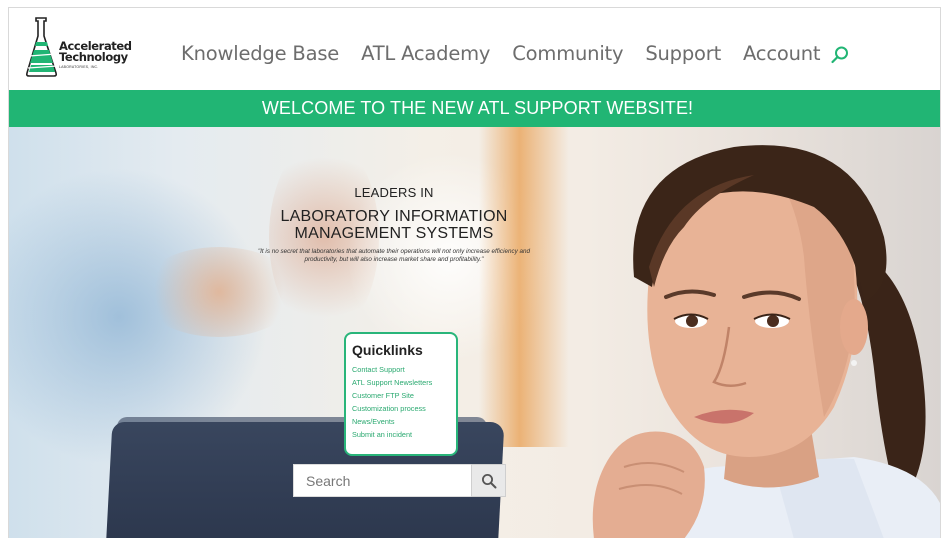  I want to click on welcome-banner: WELCOME TO THE NEW ATL SUPPORT WEBSITE!, so click(474, 108).